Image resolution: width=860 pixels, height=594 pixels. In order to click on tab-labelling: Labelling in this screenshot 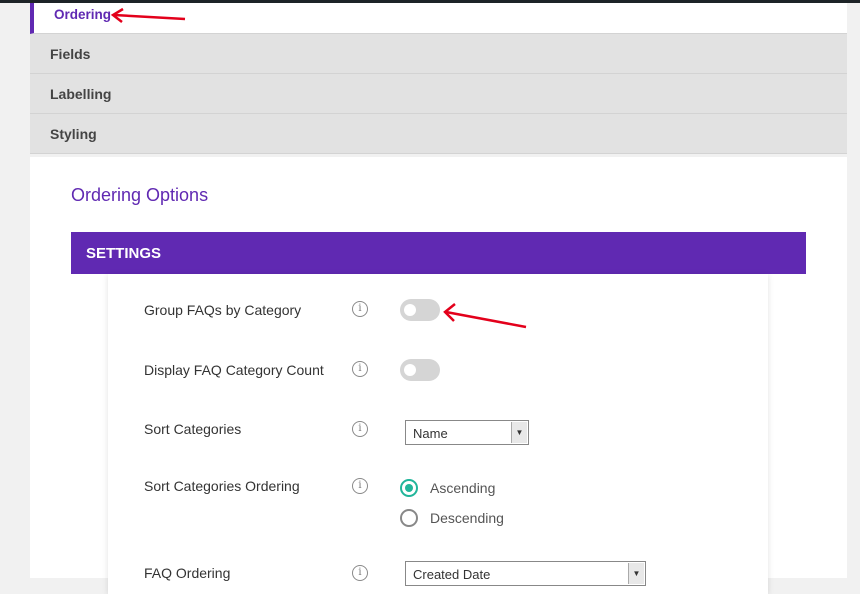, I will do `click(438, 94)`.